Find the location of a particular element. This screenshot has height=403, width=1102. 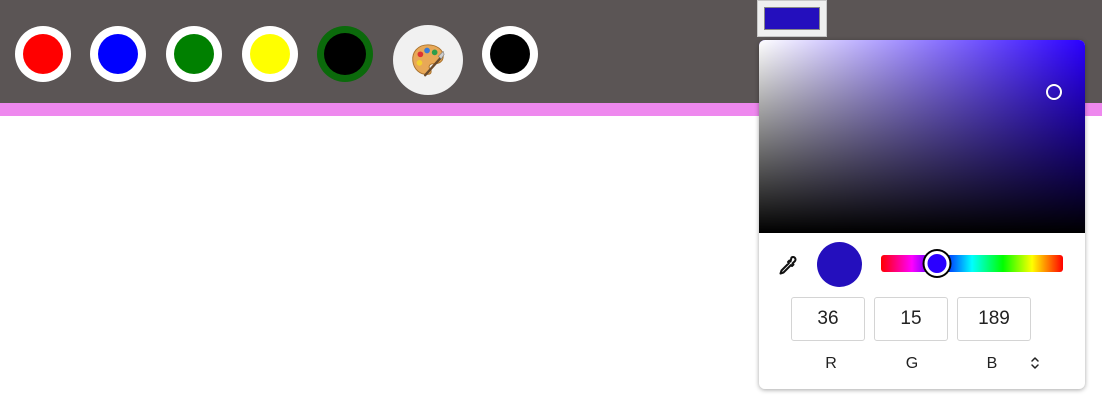

swatch-yellow is located at coordinates (270, 54).